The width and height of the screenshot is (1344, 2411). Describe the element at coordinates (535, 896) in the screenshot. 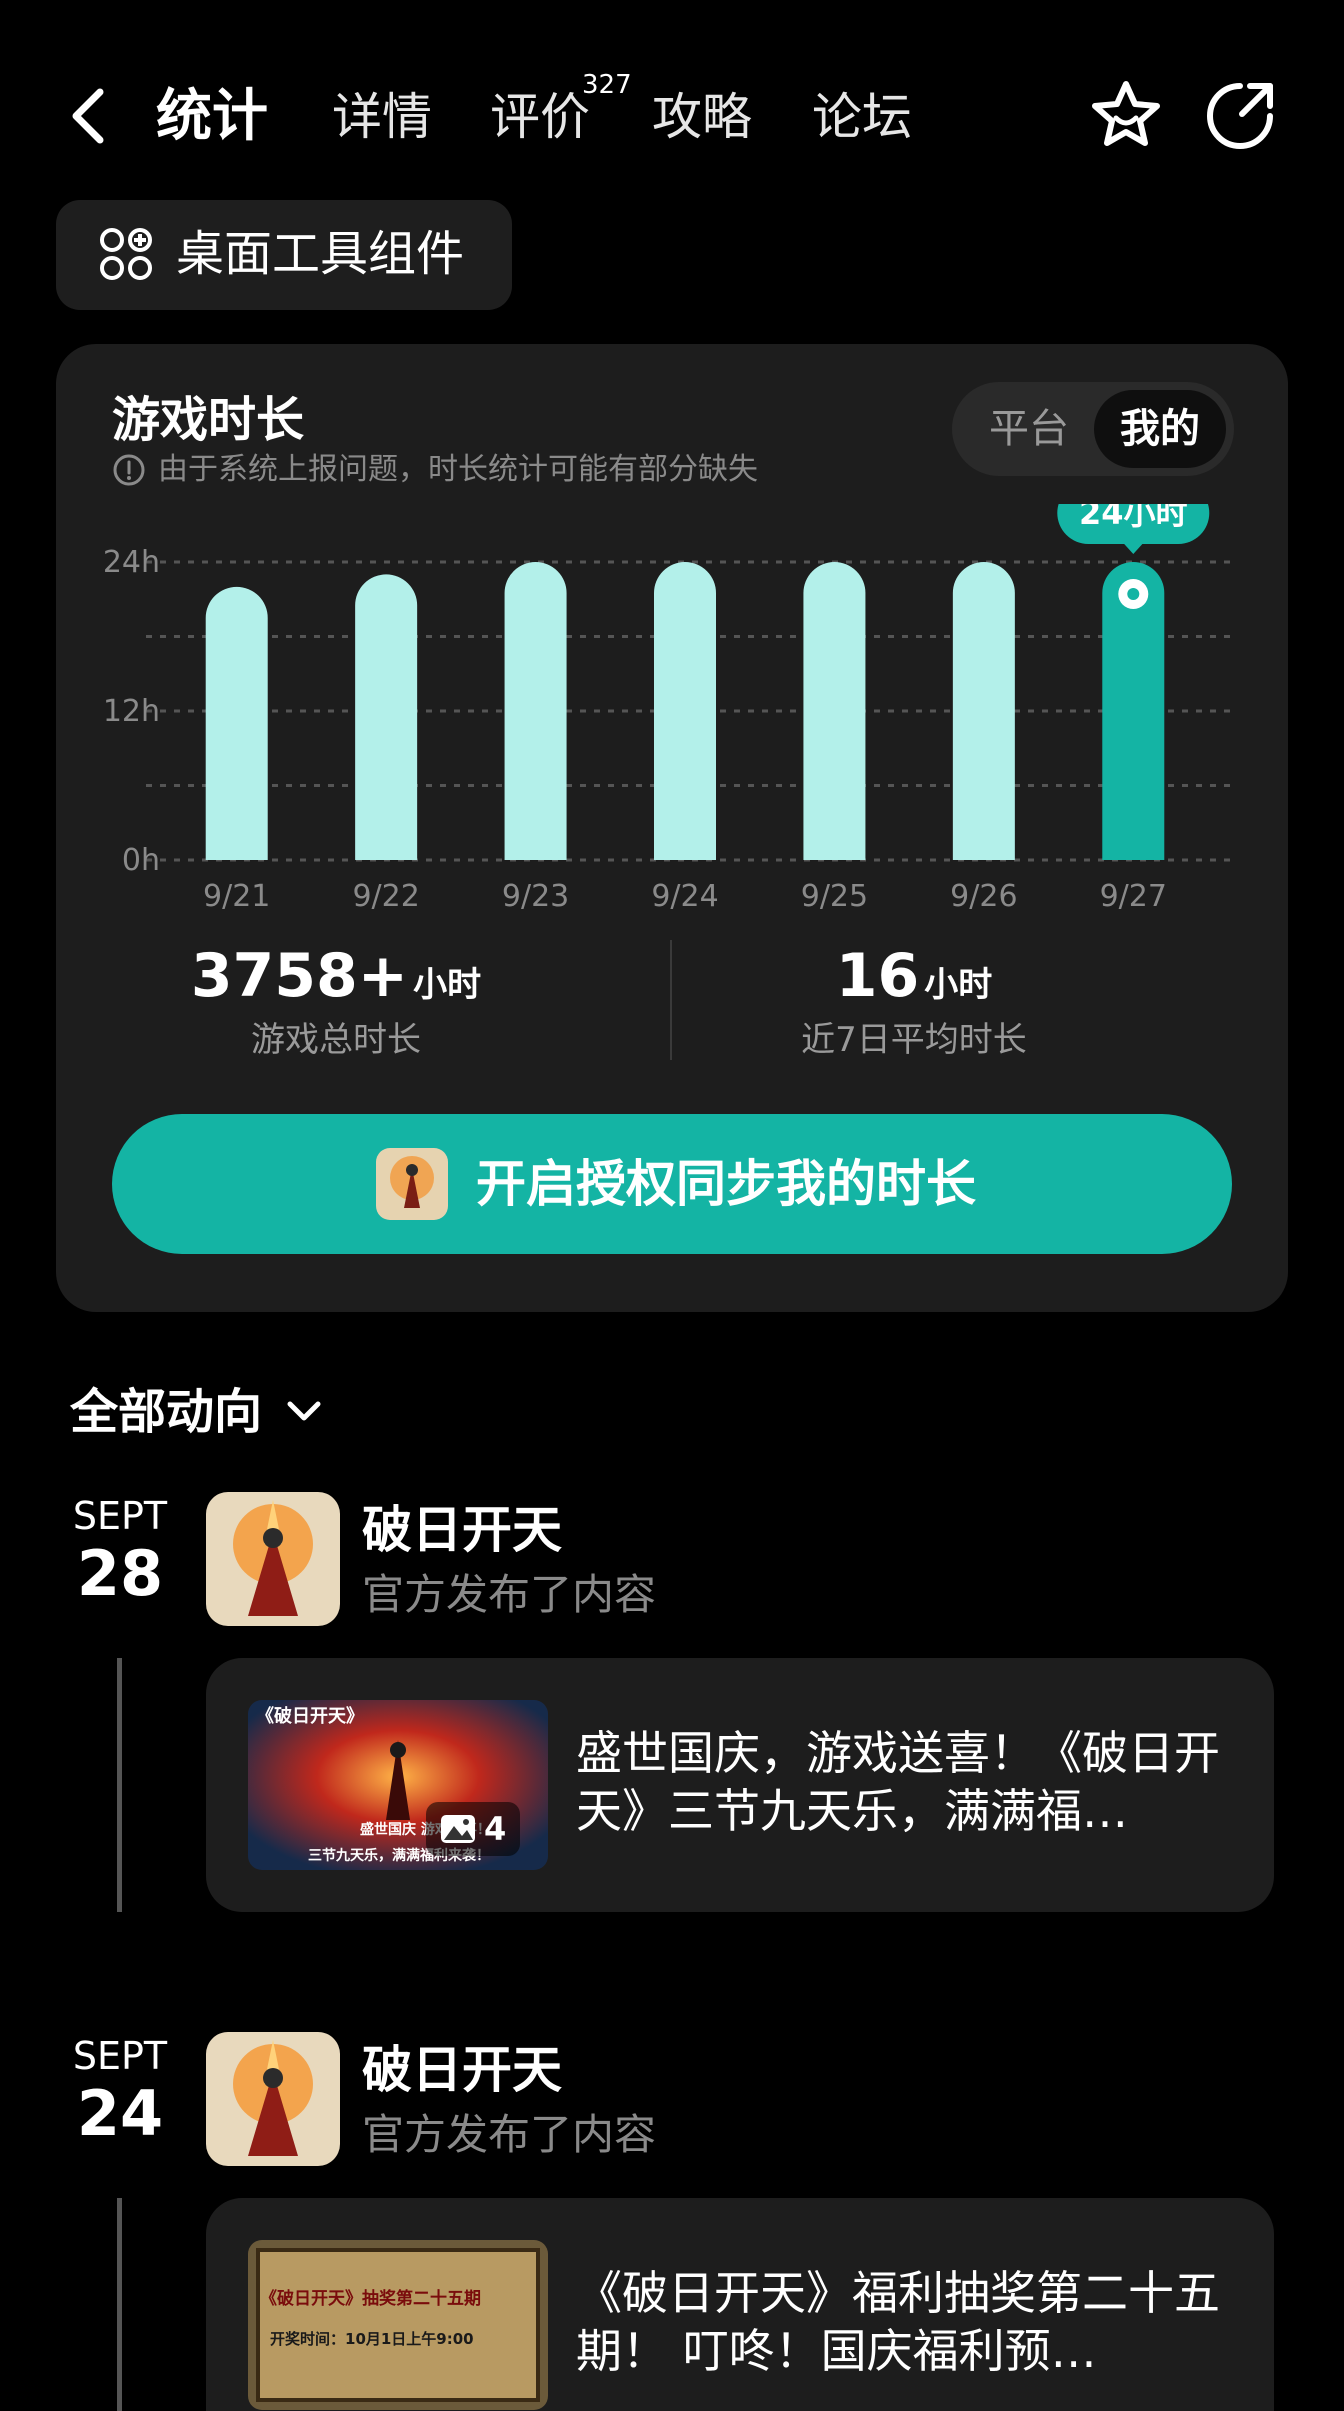

I see `chart-x-tick-label: 9/23` at that location.